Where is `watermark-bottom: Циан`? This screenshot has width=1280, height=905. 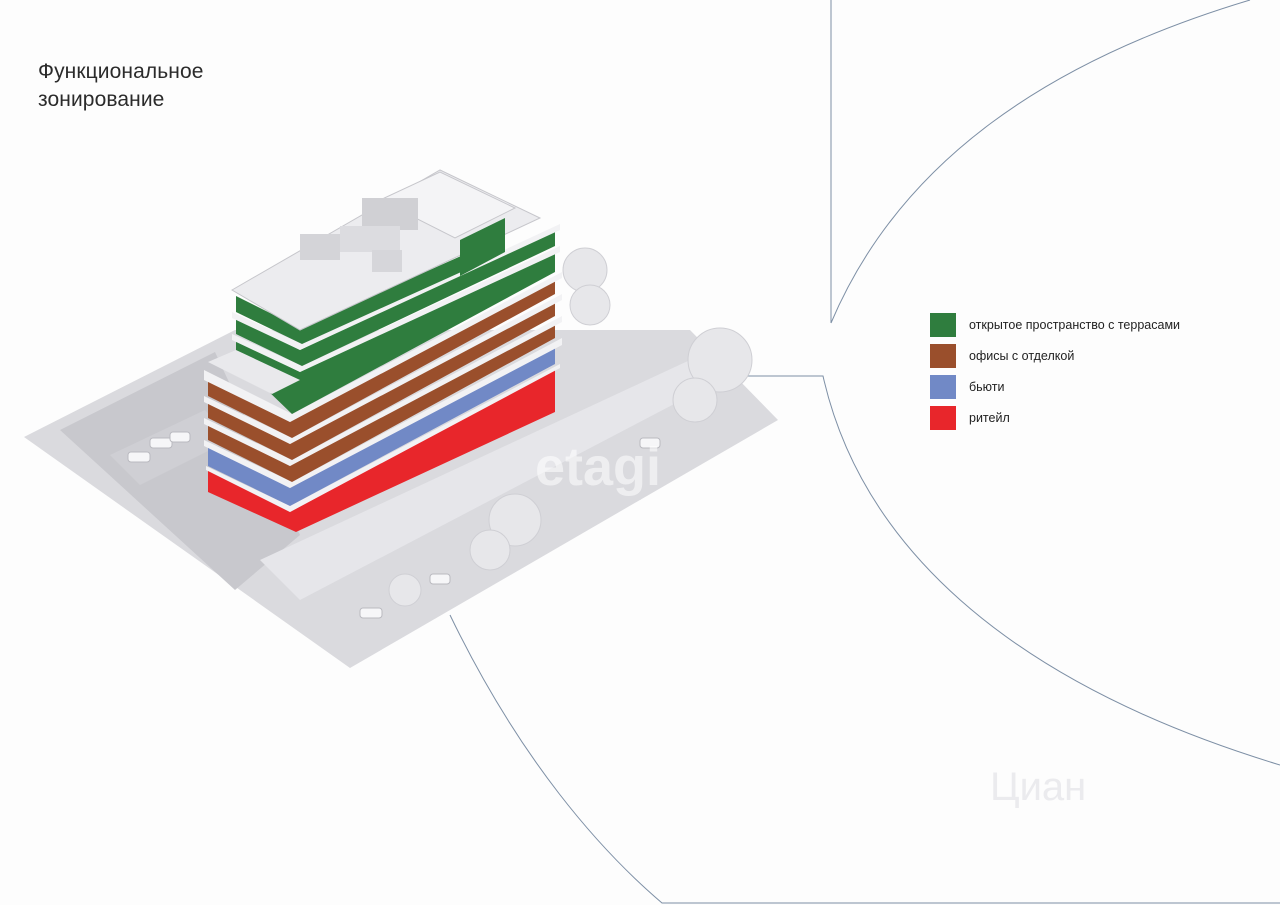 watermark-bottom: Циан is located at coordinates (1038, 787).